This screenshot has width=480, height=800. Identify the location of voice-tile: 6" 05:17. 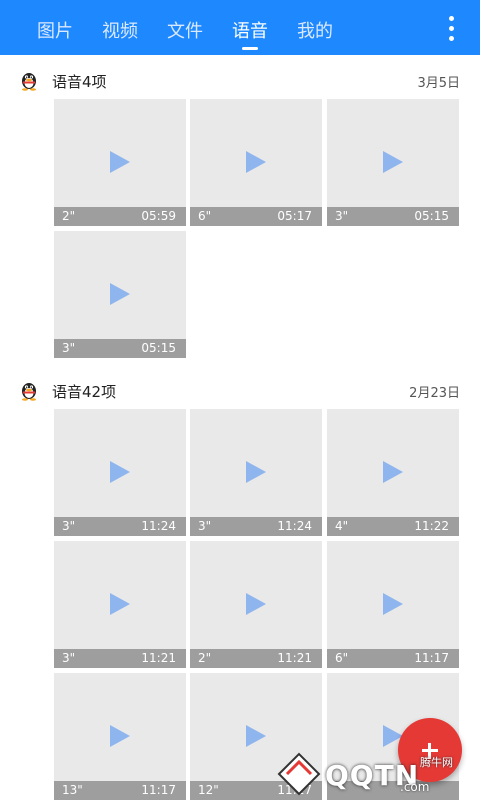
(256, 162).